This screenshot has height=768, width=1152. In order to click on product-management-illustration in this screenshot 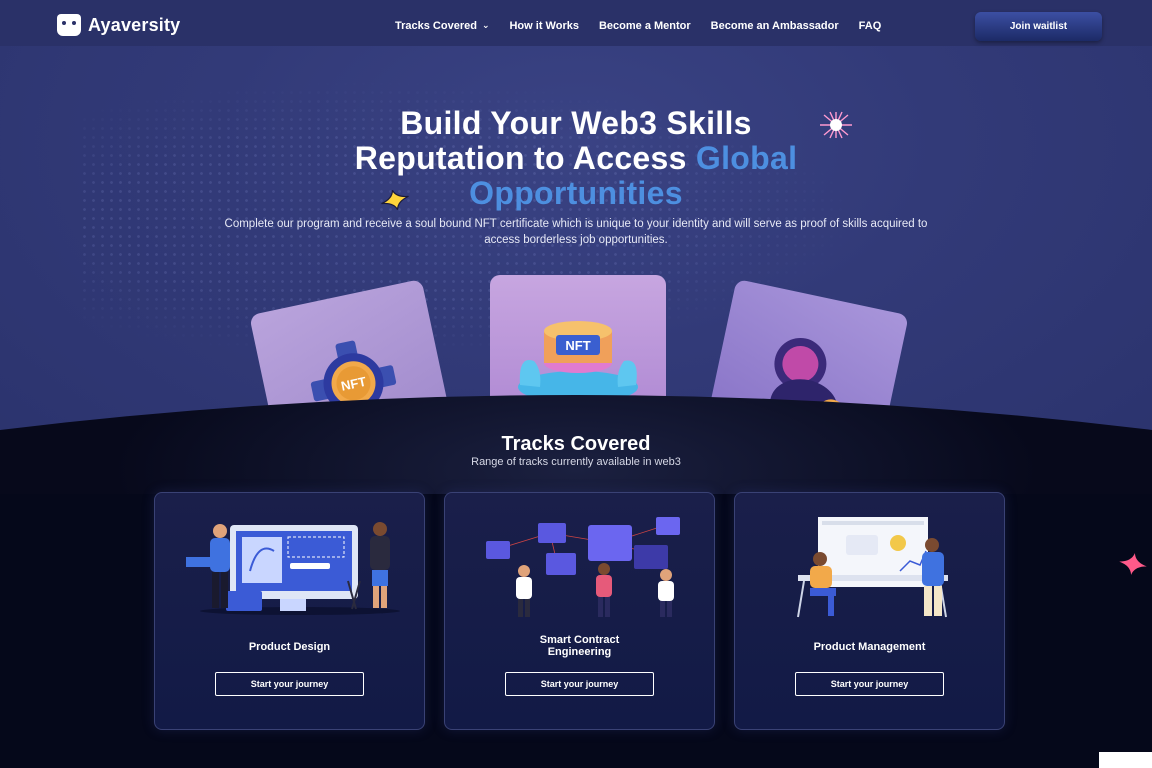, I will do `click(872, 567)`.